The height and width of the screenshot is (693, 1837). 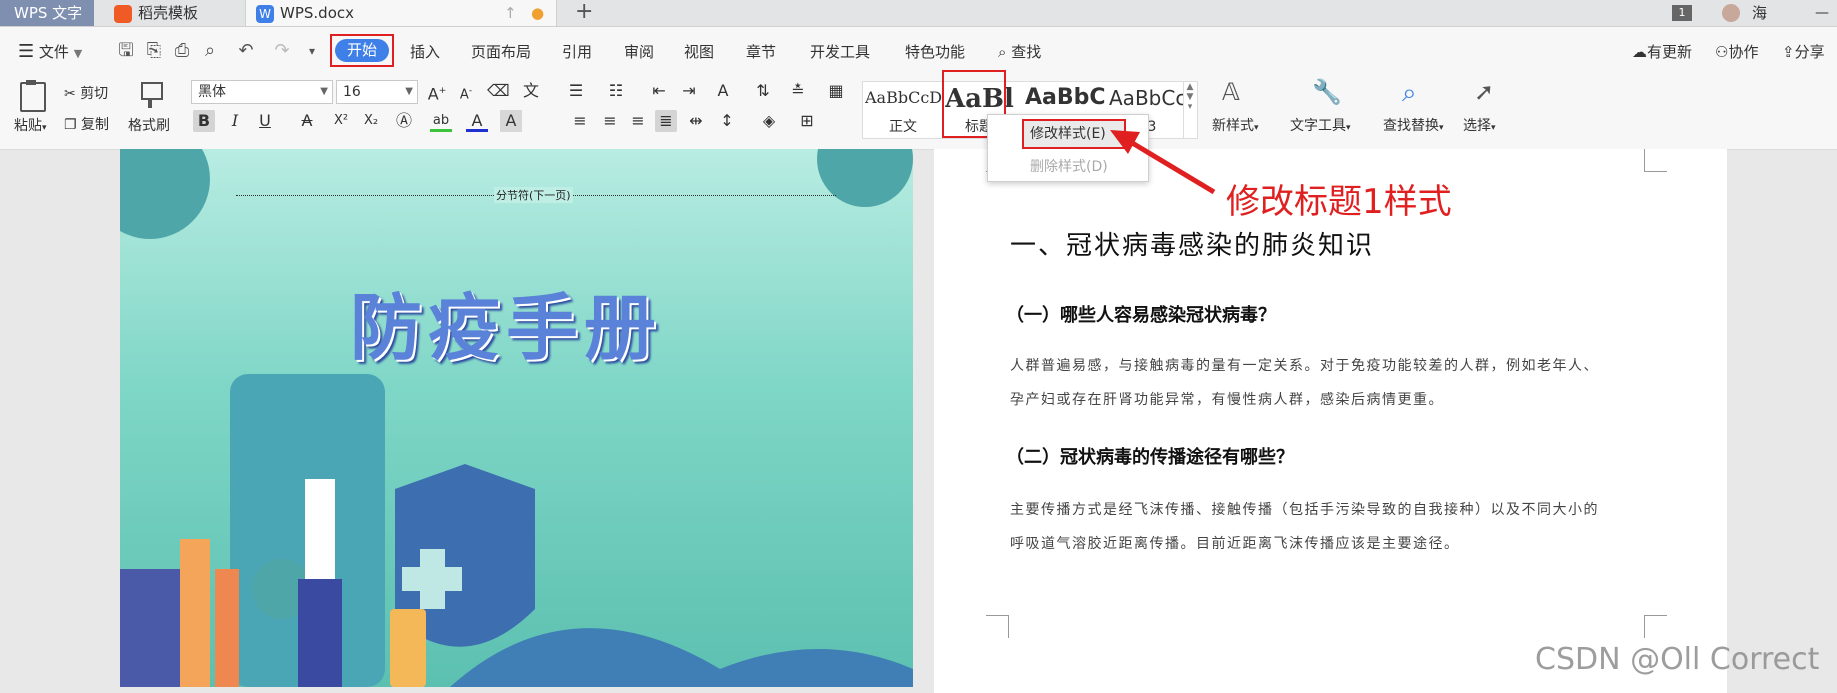 I want to click on tab-review: 审阅, so click(x=639, y=52).